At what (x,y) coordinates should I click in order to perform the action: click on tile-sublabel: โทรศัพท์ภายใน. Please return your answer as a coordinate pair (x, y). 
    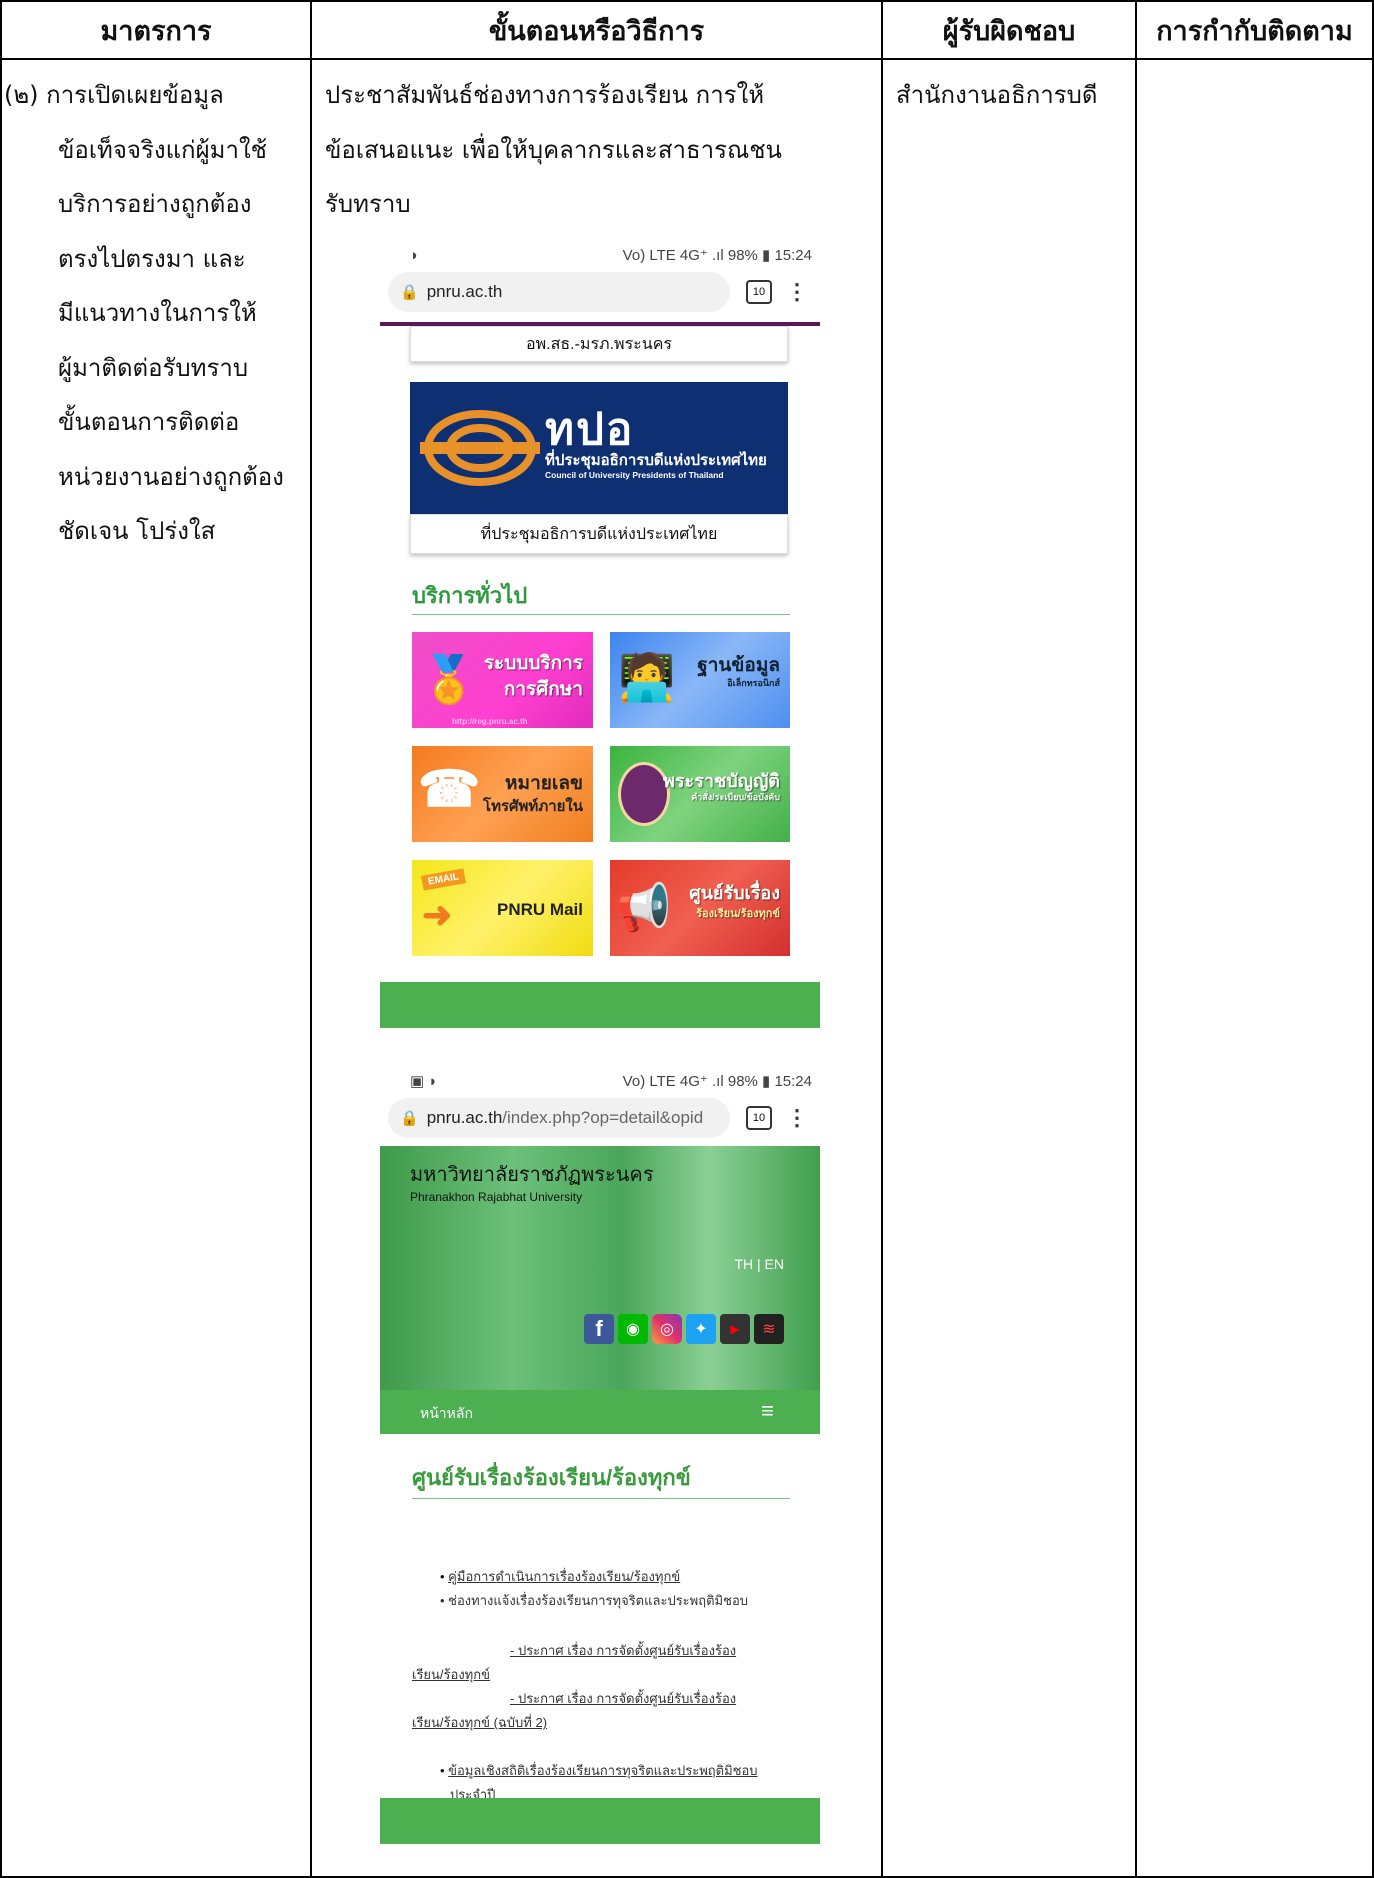
    Looking at the image, I should click on (533, 806).